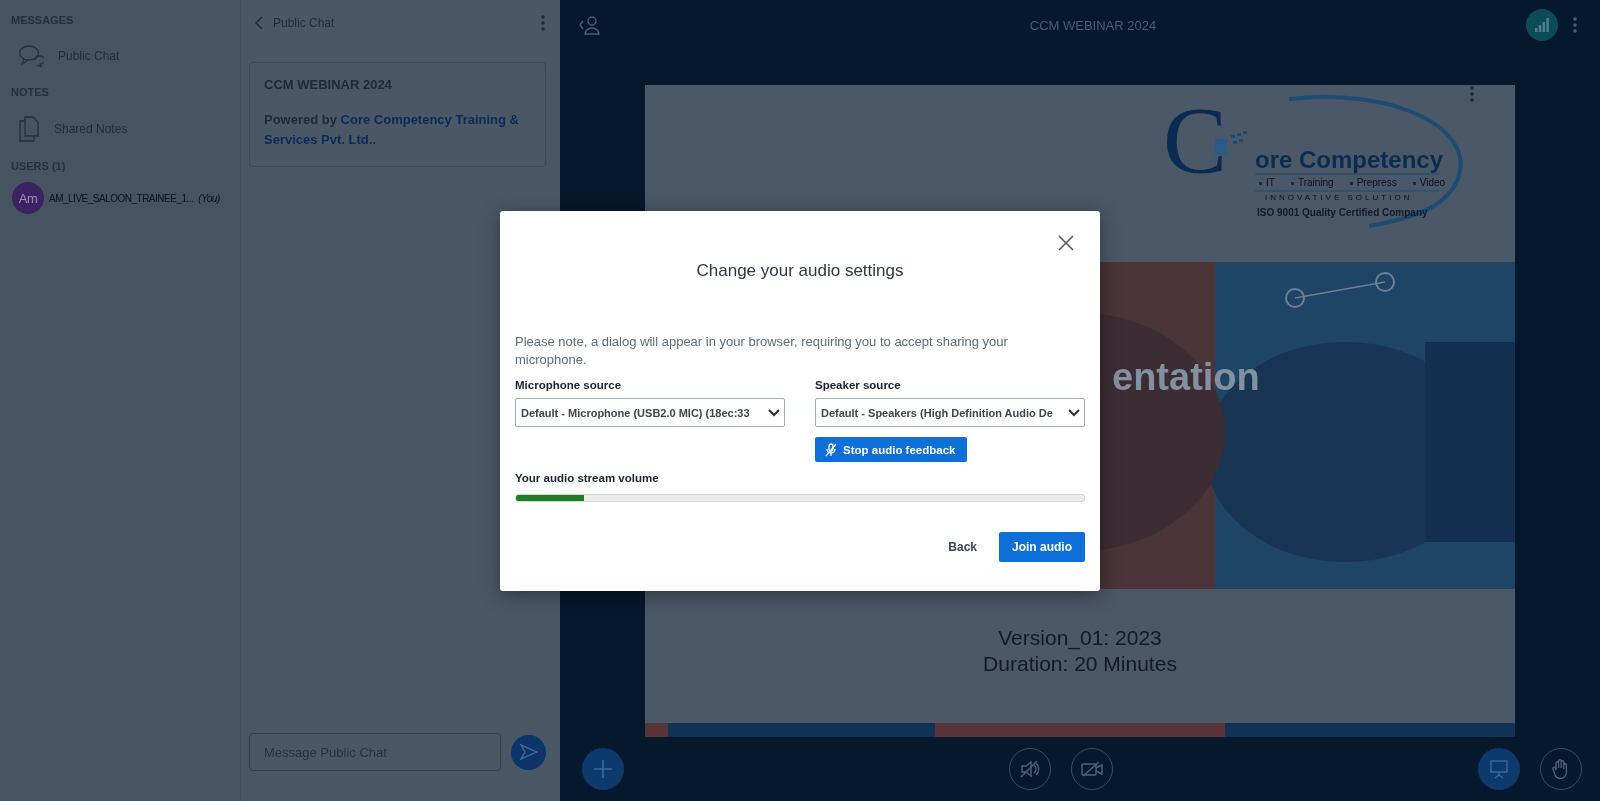  I want to click on slide-options-icon, so click(1472, 94).